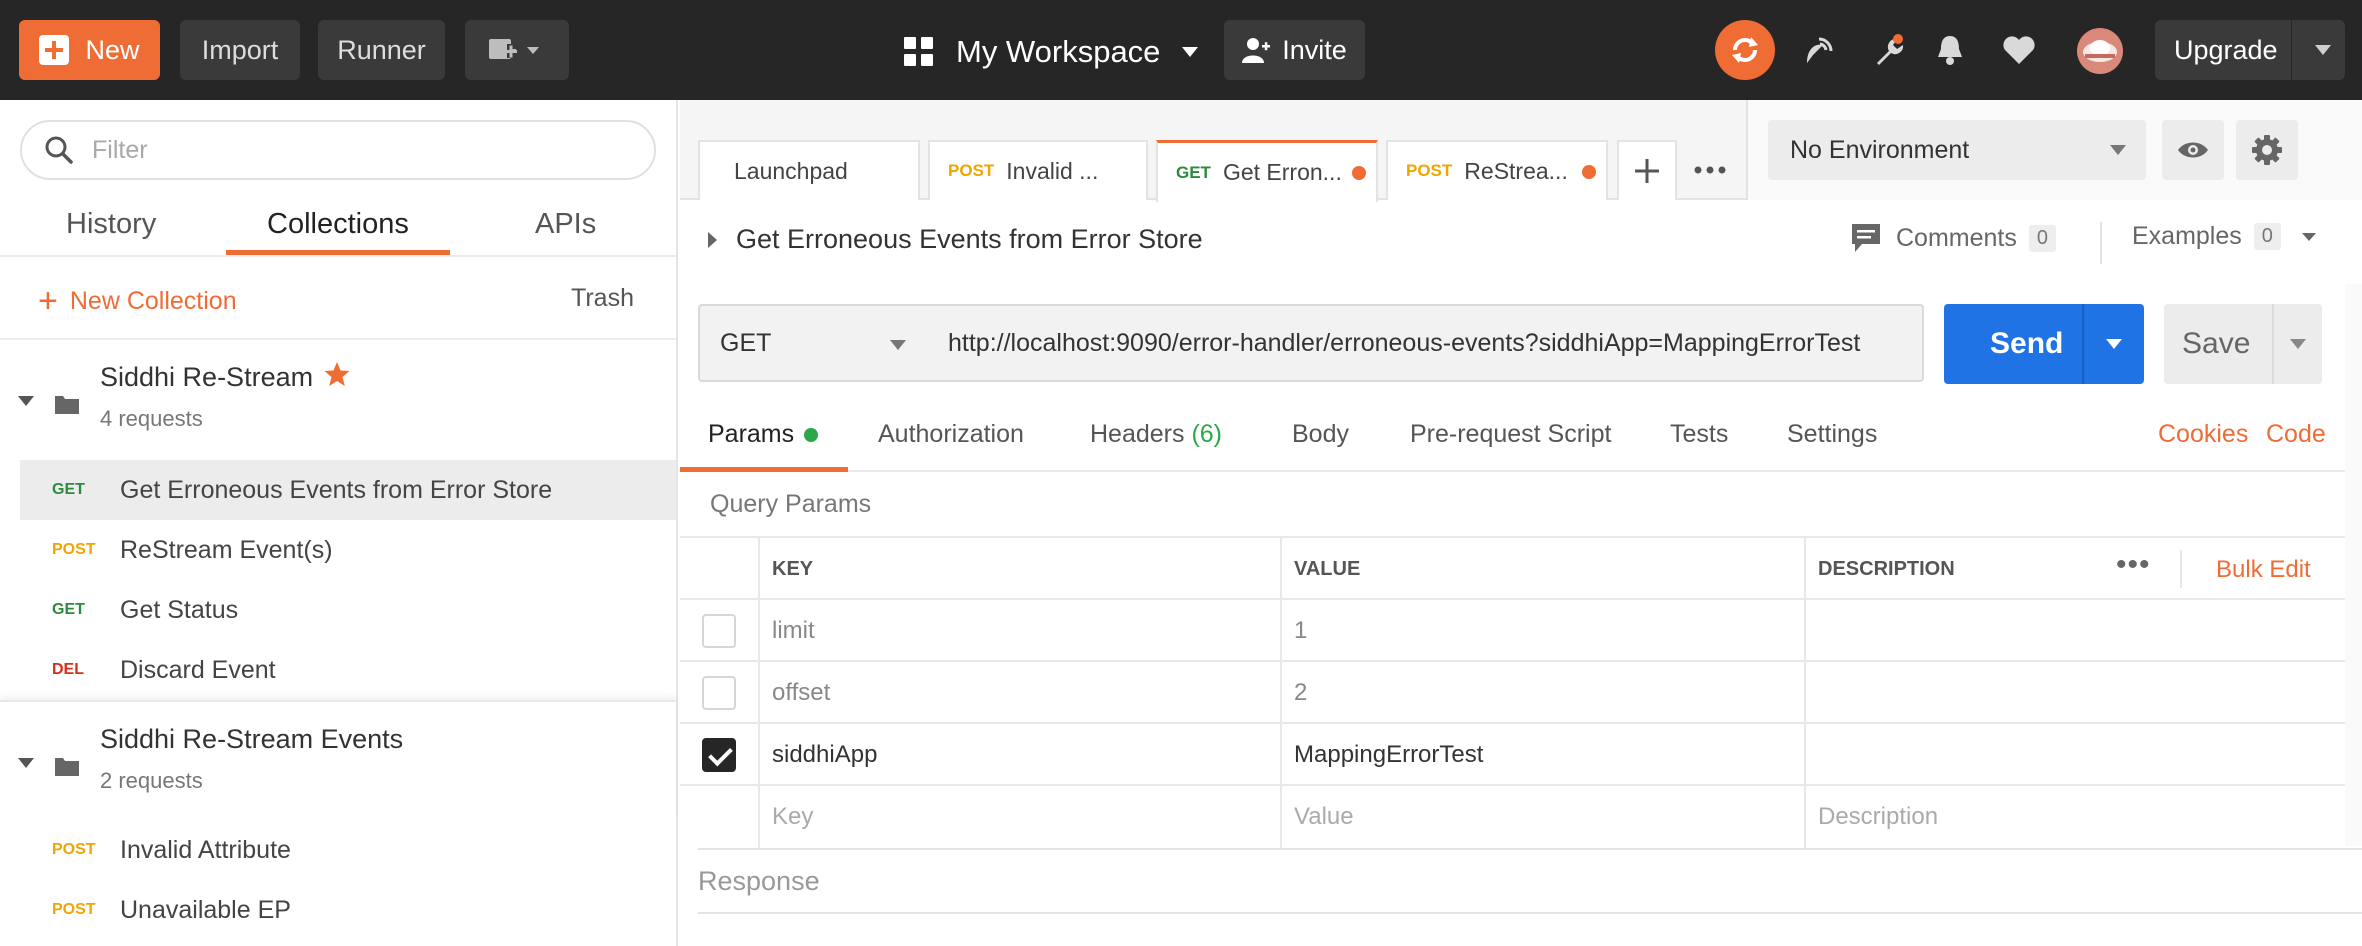 The height and width of the screenshot is (946, 2362). Describe the element at coordinates (2019, 50) in the screenshot. I see `heart-icon` at that location.